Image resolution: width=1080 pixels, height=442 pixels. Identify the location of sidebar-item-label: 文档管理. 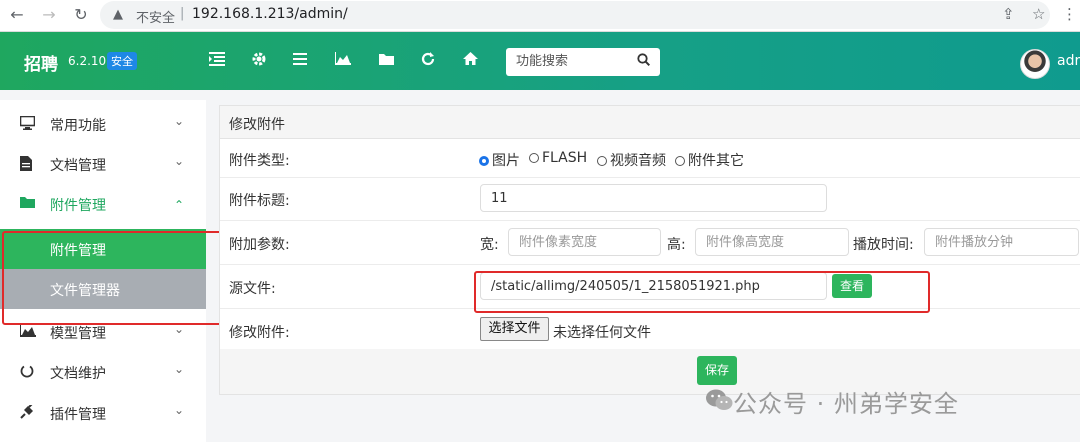
(78, 166).